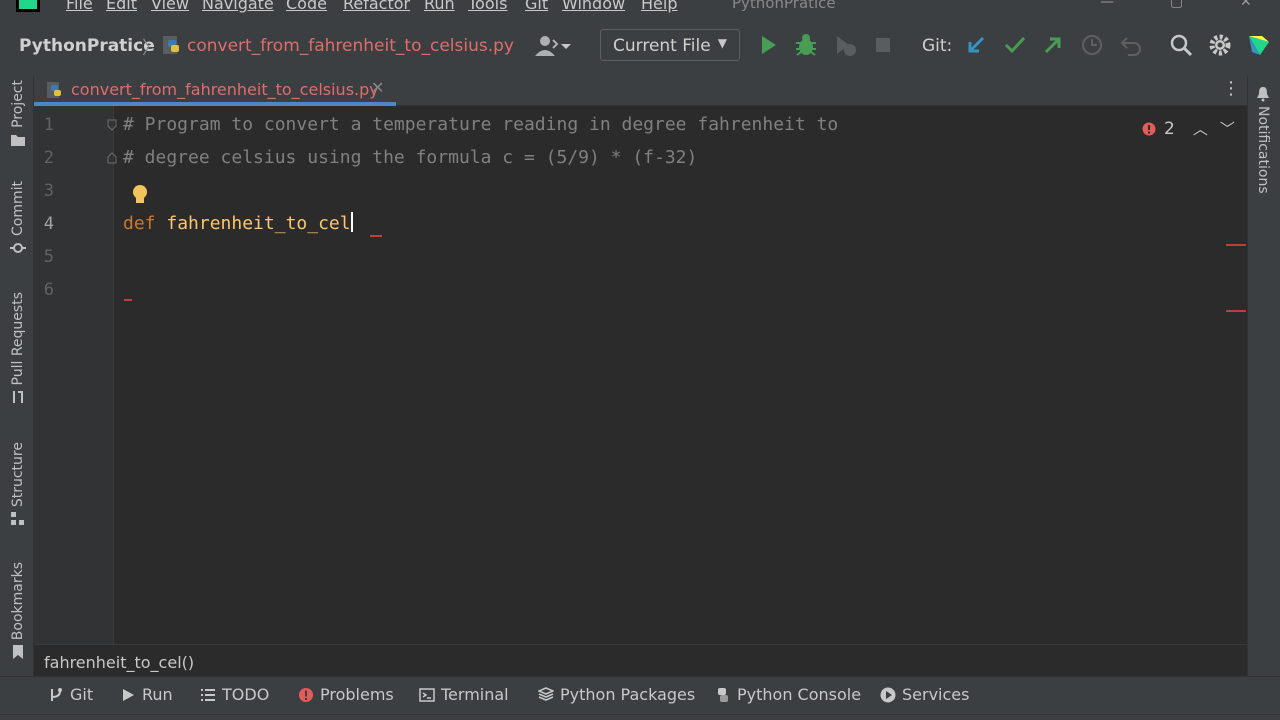 Image resolution: width=1280 pixels, height=720 pixels. What do you see at coordinates (670, 45) in the screenshot?
I see `run-configuration-select: Current File ▼` at bounding box center [670, 45].